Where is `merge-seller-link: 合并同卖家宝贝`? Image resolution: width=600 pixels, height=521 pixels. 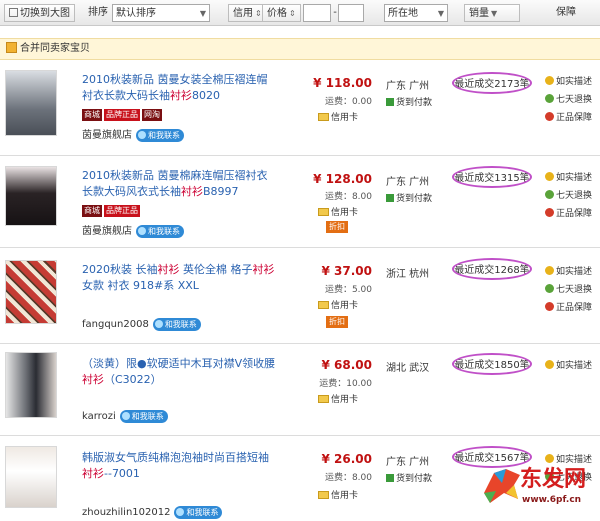 merge-seller-link: 合并同卖家宝贝 is located at coordinates (55, 48).